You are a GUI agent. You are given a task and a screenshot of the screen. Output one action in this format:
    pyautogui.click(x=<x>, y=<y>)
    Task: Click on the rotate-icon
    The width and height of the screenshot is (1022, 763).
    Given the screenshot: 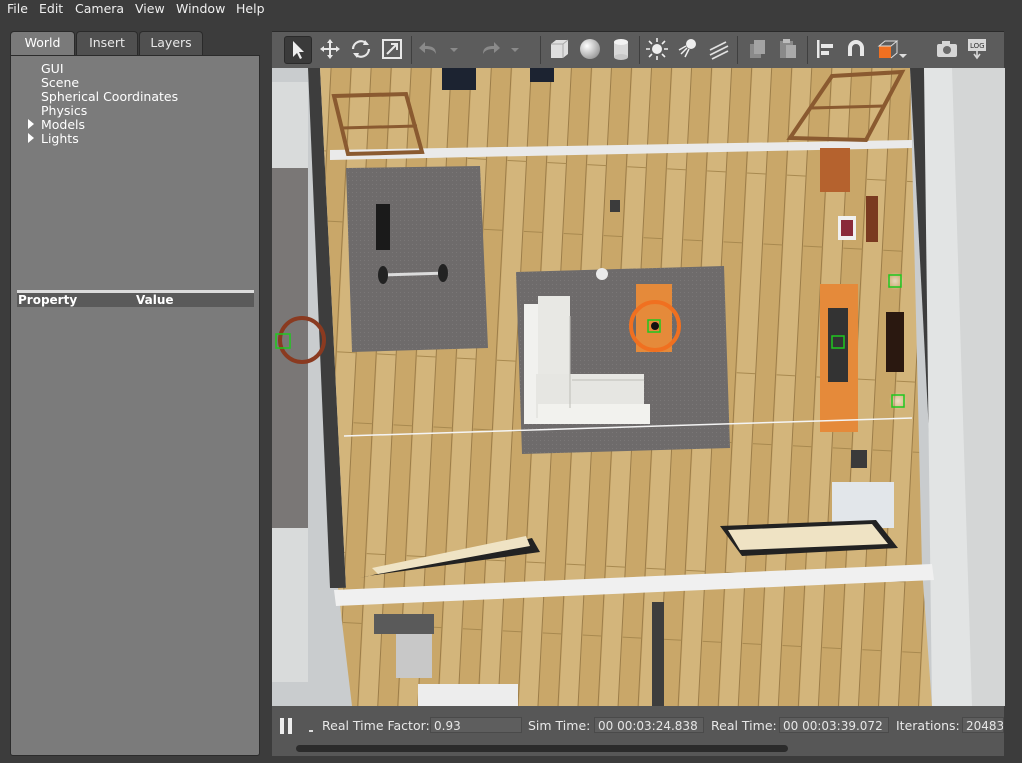 What is the action you would take?
    pyautogui.click(x=361, y=49)
    